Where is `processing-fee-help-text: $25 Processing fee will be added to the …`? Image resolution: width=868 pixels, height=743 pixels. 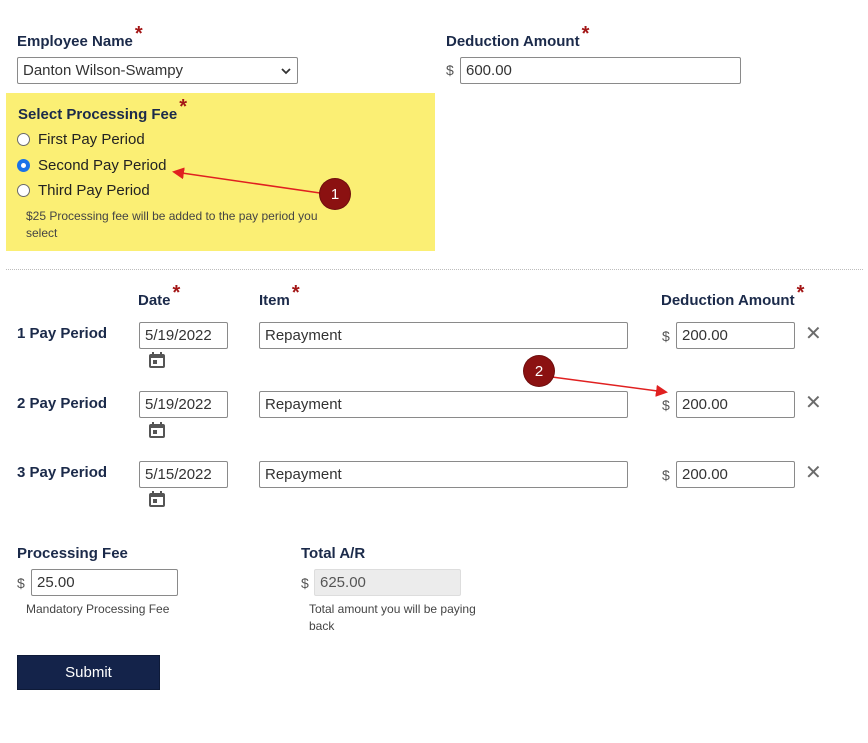
processing-fee-help-text: $25 Processing fee will be added to the … is located at coordinates (172, 224).